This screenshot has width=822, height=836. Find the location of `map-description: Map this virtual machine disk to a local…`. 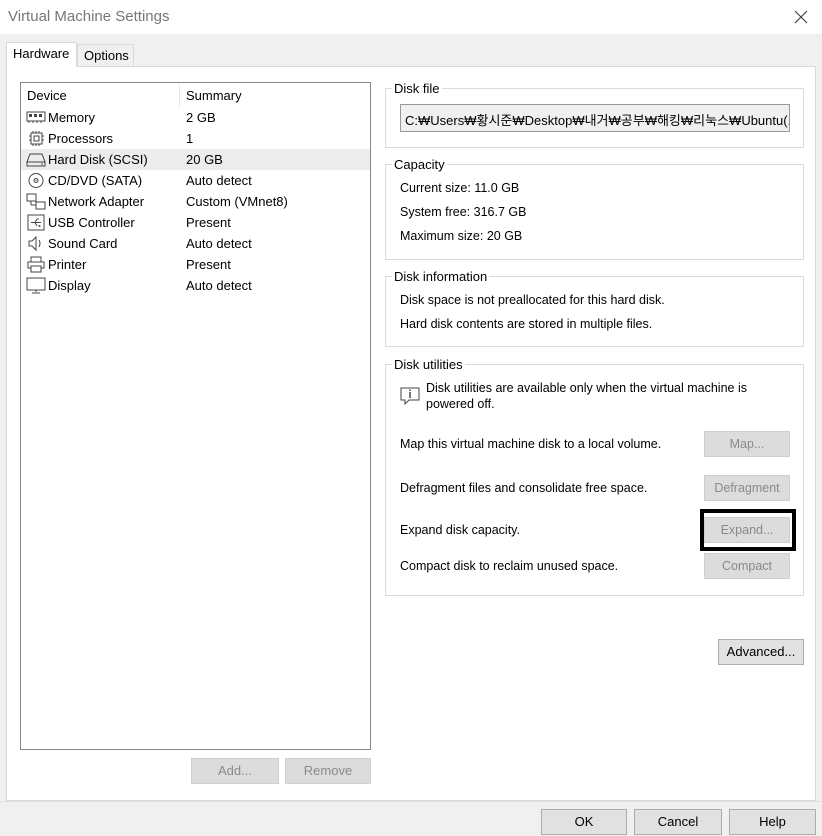

map-description: Map this virtual machine disk to a local… is located at coordinates (531, 444).